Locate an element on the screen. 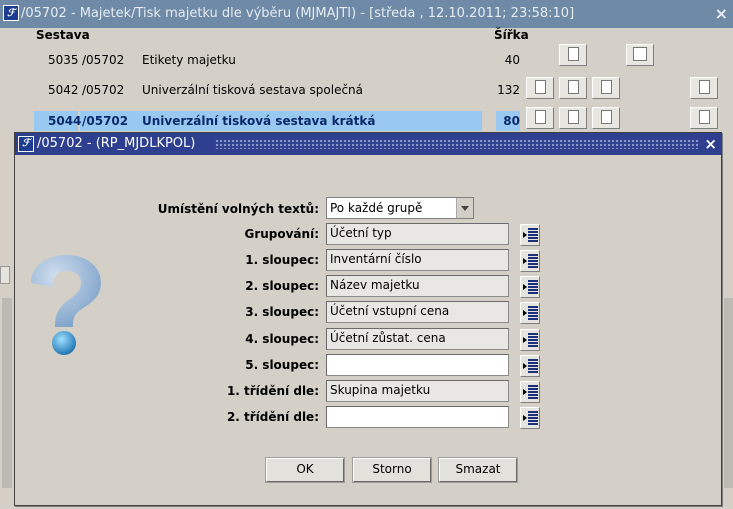 This screenshot has width=733, height=509. umisteni-select: Po každé grupě is located at coordinates (400, 208).